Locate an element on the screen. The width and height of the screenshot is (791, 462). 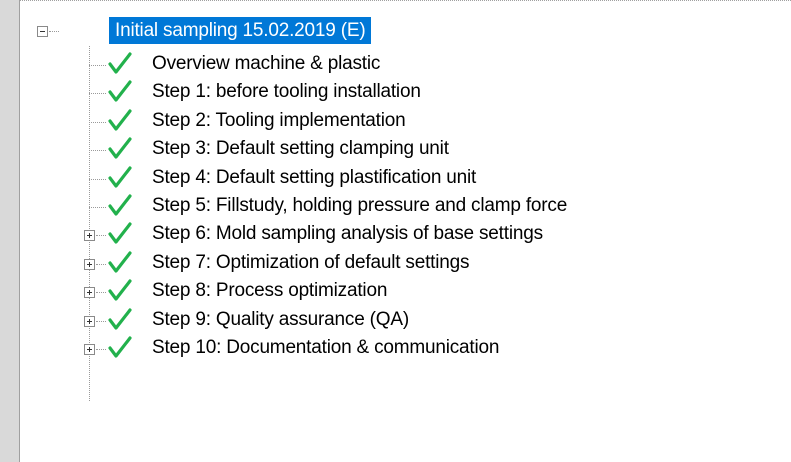
tree-item: Step 1: before tooling installation is located at coordinates (405, 92).